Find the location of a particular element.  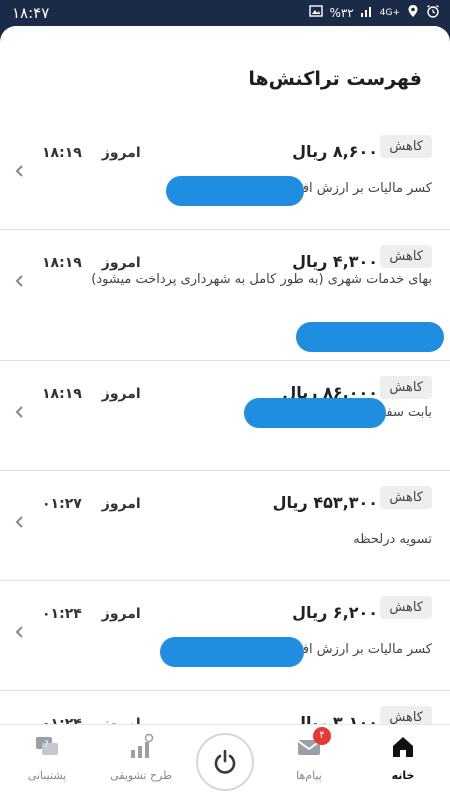

bottom-nav: خانه ۴ پیام‌ها طرح تشویقی ? پشتیبانی is located at coordinates (225, 762).